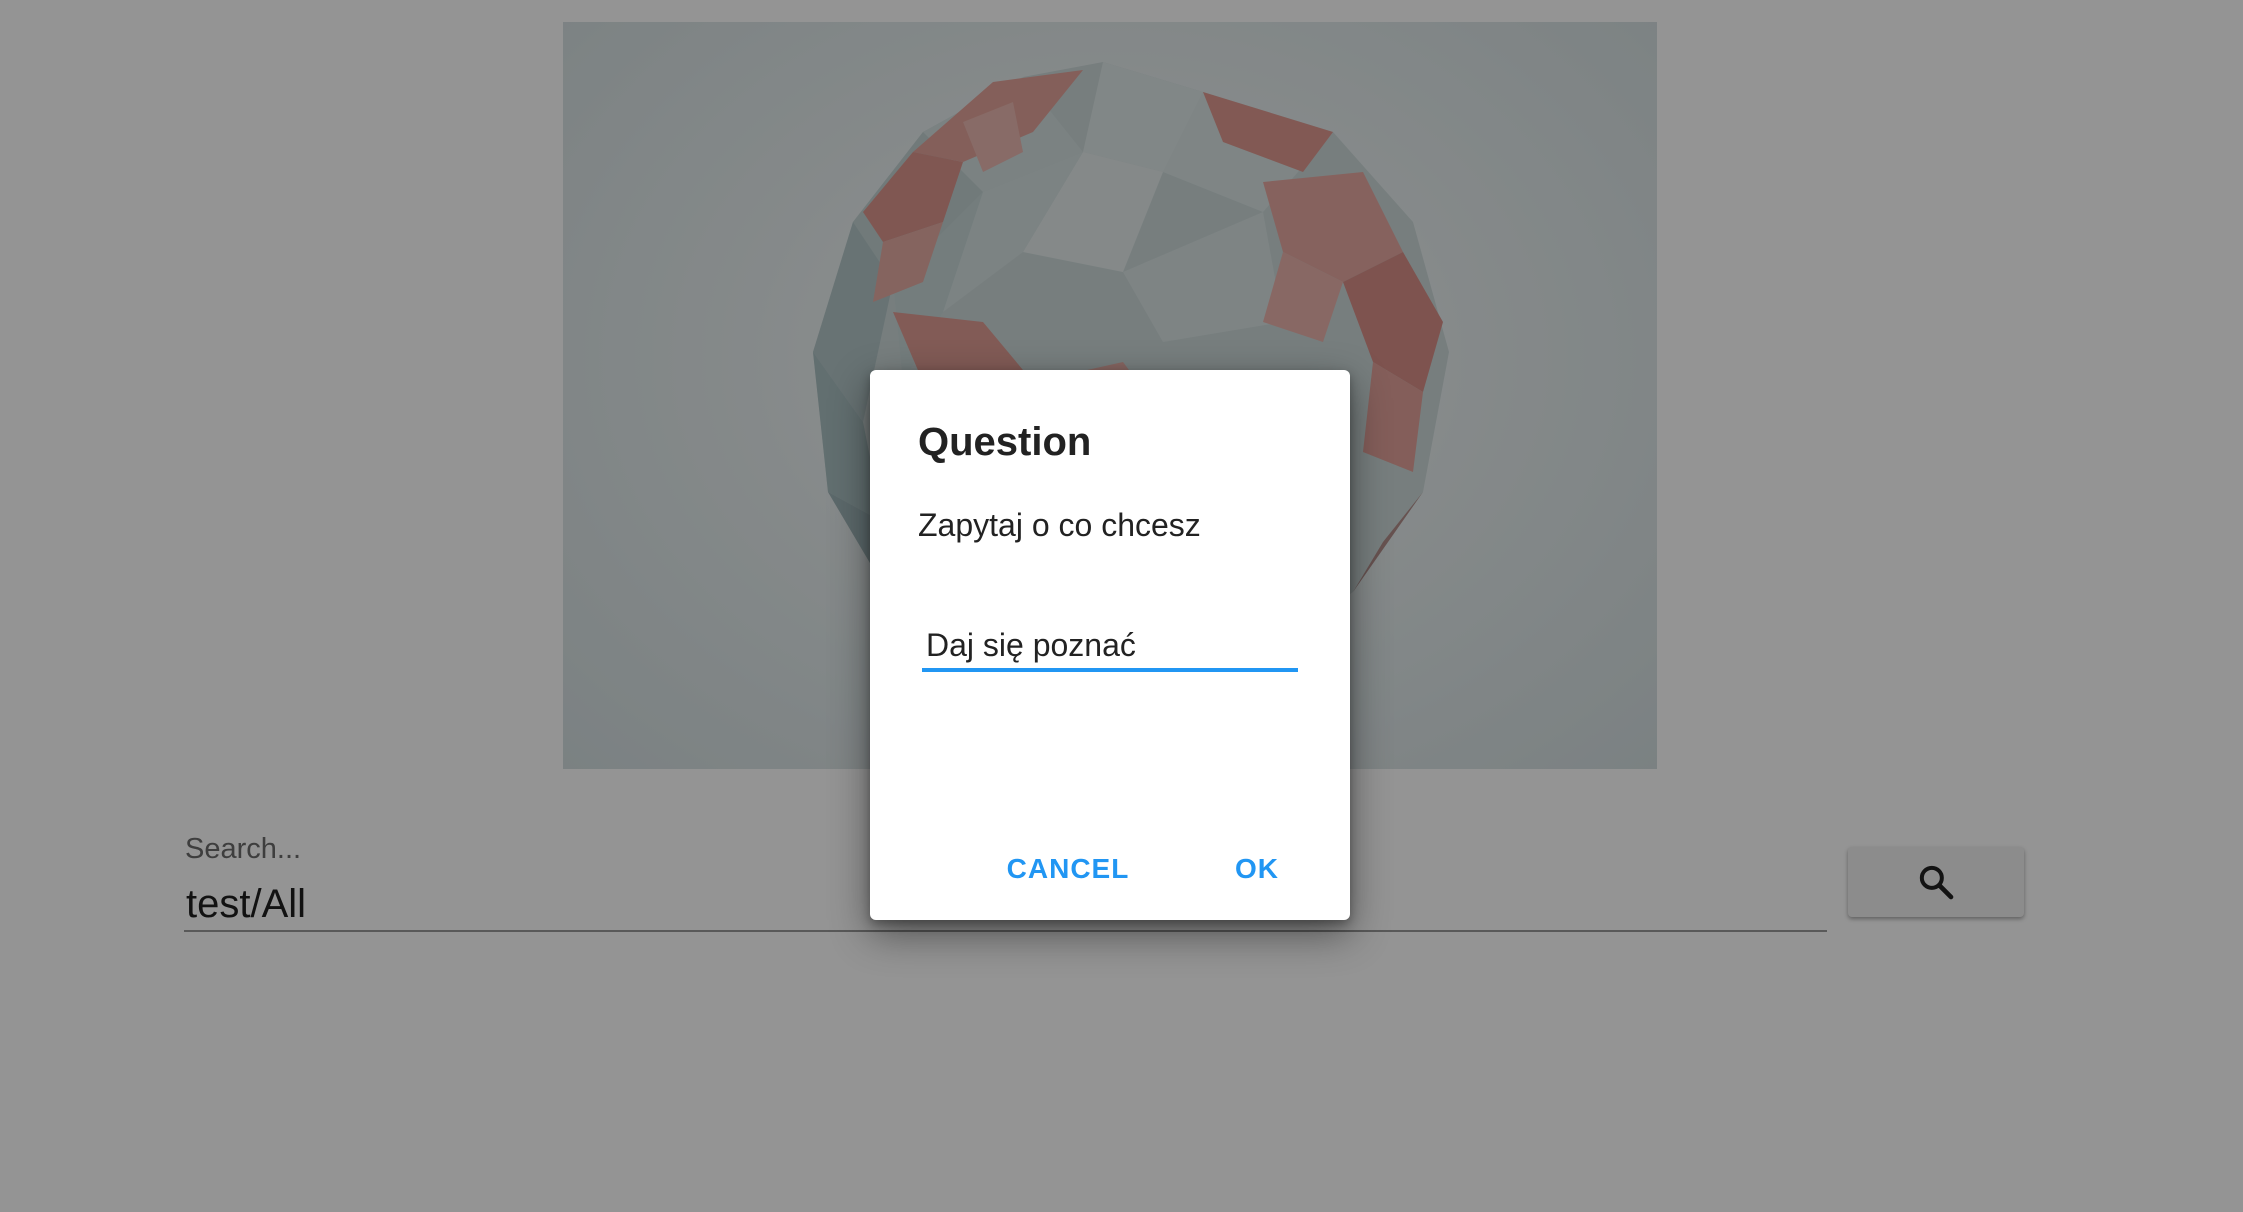 This screenshot has height=1212, width=2243. I want to click on cancel-button: CANCEL, so click(1068, 869).